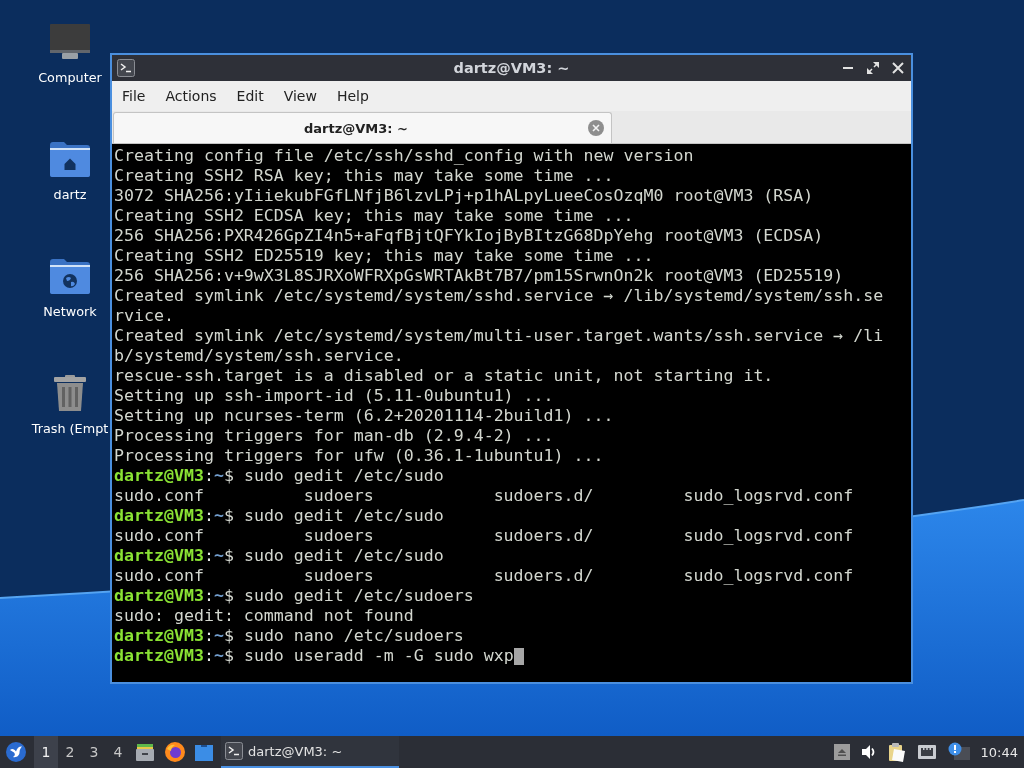 Image resolution: width=1024 pixels, height=768 pixels. I want to click on maximize-icon, so click(873, 68).